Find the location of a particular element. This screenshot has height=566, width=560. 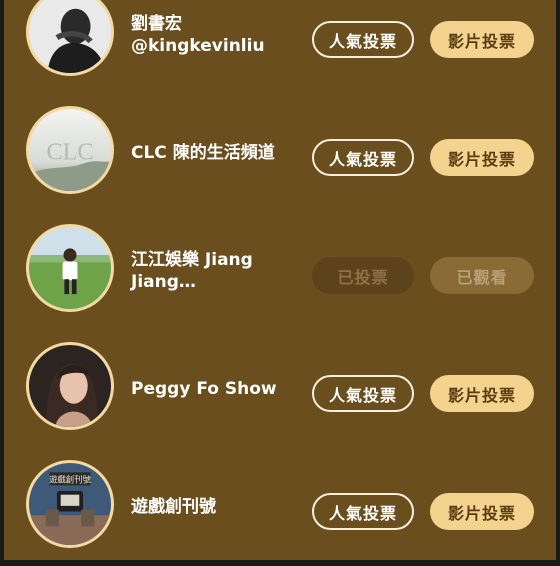

creator-name: 遊戲創刊號 is located at coordinates (216, 507).